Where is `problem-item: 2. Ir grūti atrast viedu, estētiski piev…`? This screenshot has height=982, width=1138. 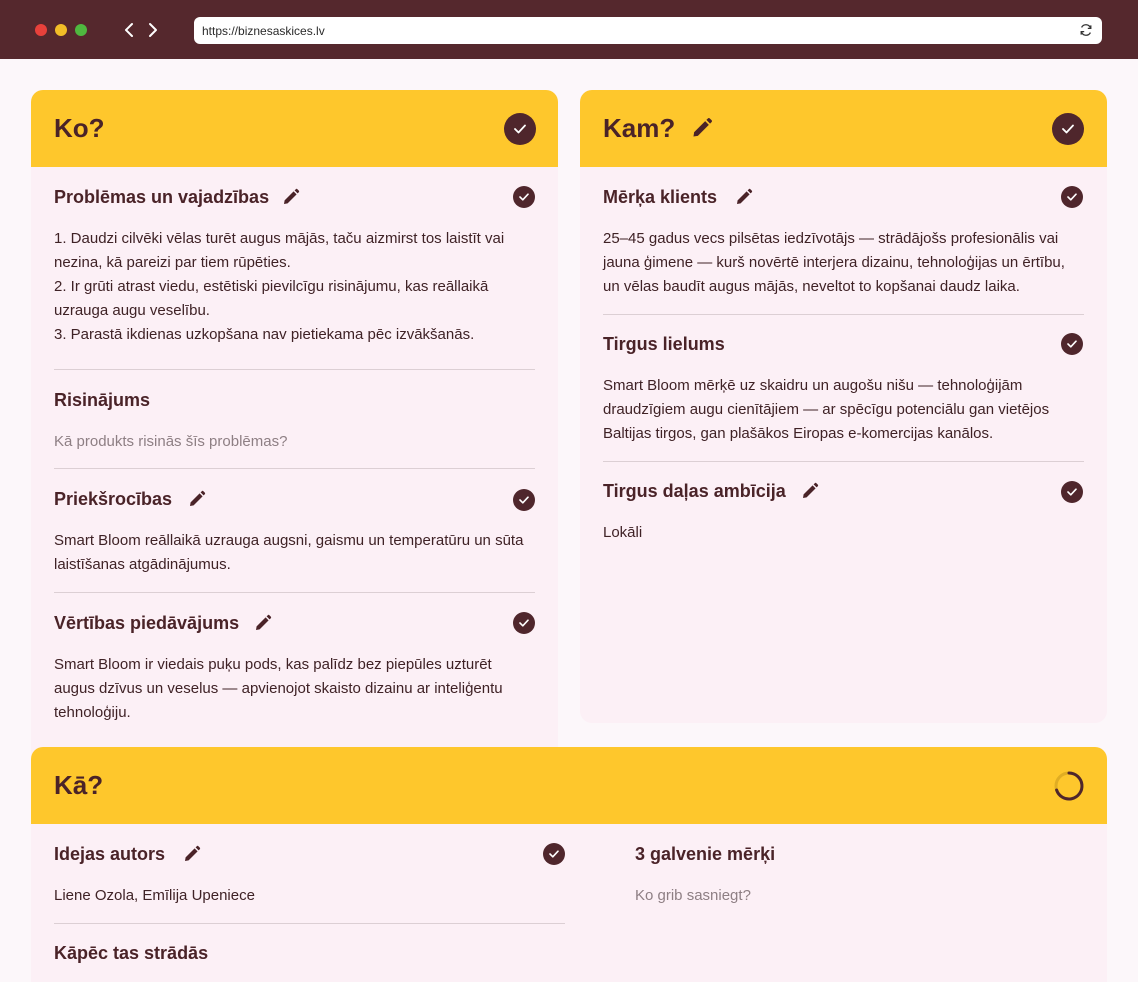 problem-item: 2. Ir grūti atrast viedu, estētiski piev… is located at coordinates (271, 298).